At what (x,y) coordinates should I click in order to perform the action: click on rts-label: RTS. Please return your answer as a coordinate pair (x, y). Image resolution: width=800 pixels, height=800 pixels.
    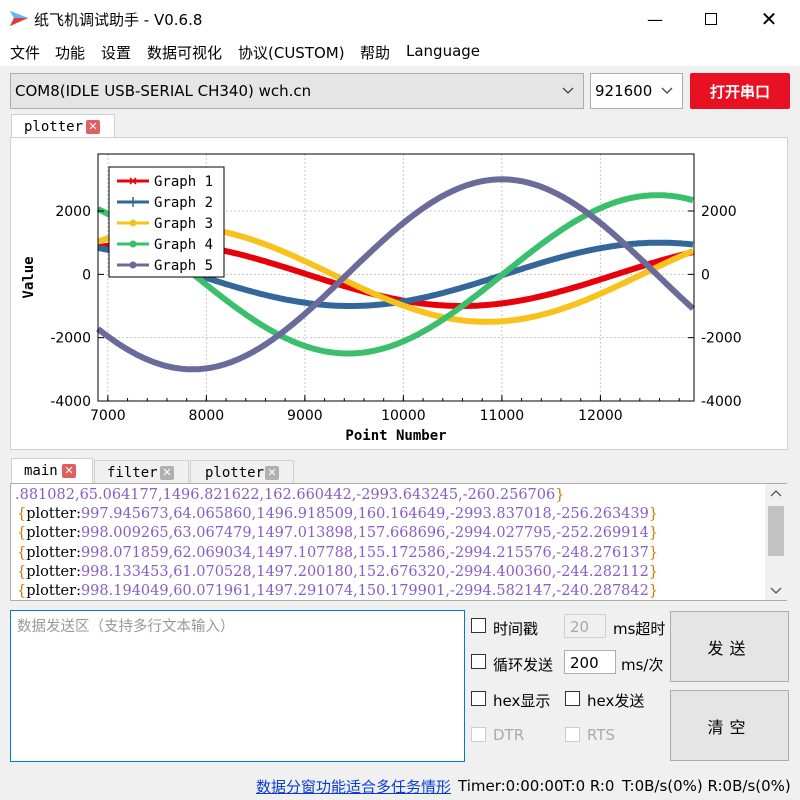
    Looking at the image, I should click on (601, 735).